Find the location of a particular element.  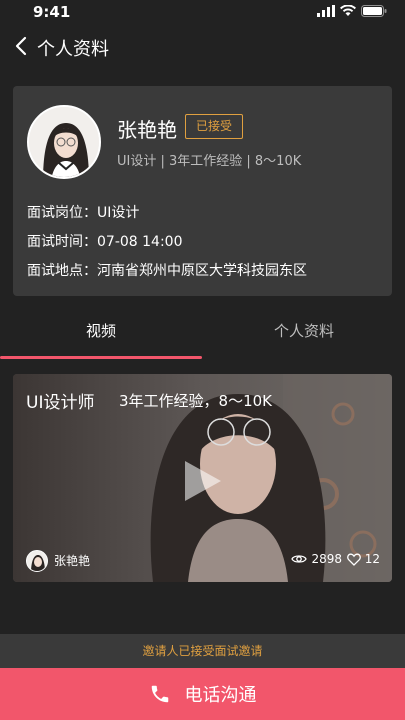

video-author-name: 张艳艳 is located at coordinates (72, 561).